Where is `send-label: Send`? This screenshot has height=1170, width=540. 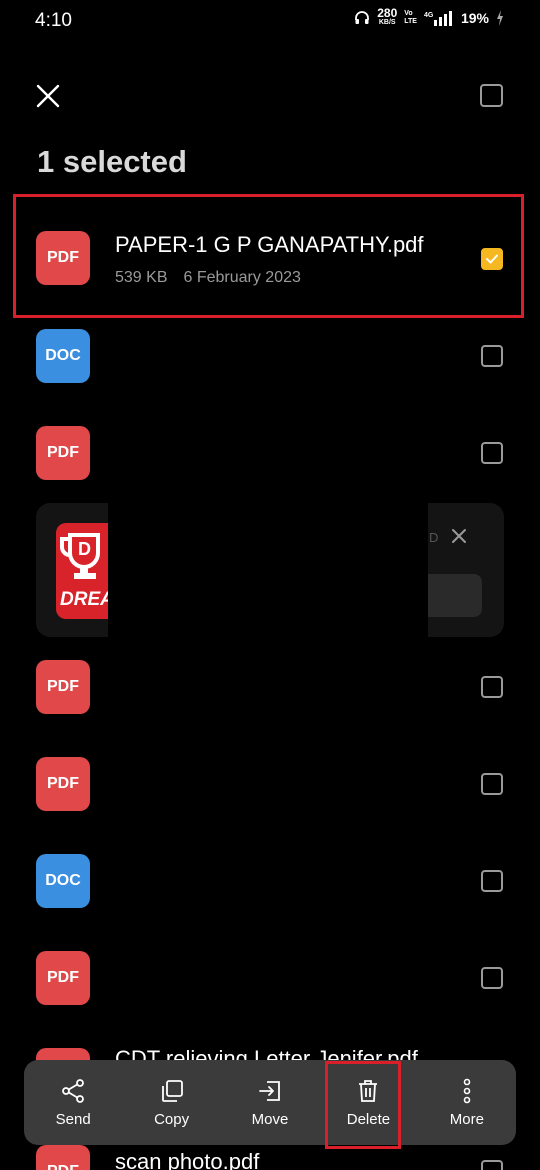
send-label: Send is located at coordinates (73, 1119).